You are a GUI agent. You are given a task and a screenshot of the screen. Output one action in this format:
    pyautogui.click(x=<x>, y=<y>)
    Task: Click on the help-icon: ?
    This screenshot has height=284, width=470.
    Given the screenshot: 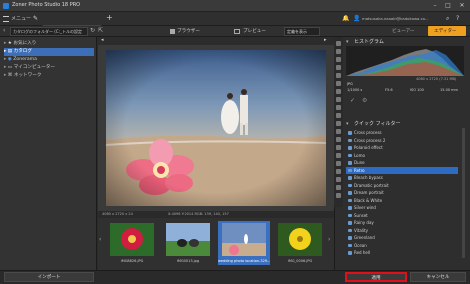 What is the action you would take?
    pyautogui.click(x=457, y=18)
    